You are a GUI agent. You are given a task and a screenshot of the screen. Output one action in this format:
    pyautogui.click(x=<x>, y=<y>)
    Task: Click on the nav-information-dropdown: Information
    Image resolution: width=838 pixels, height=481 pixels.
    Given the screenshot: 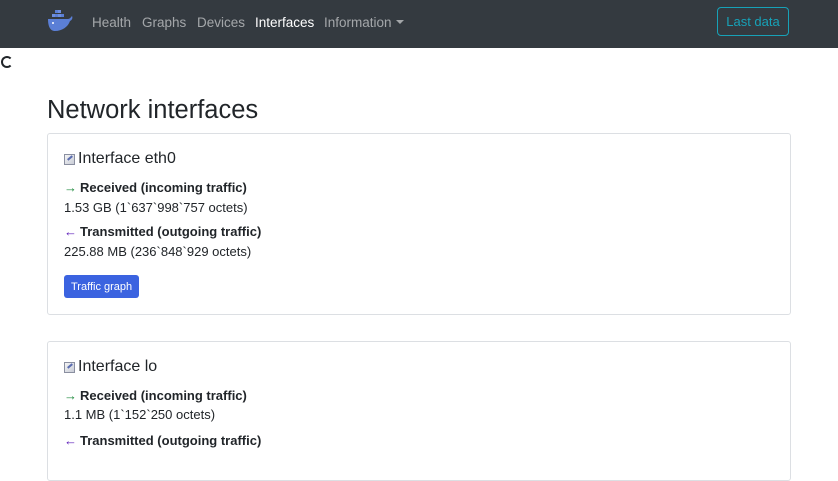 What is the action you would take?
    pyautogui.click(x=364, y=22)
    